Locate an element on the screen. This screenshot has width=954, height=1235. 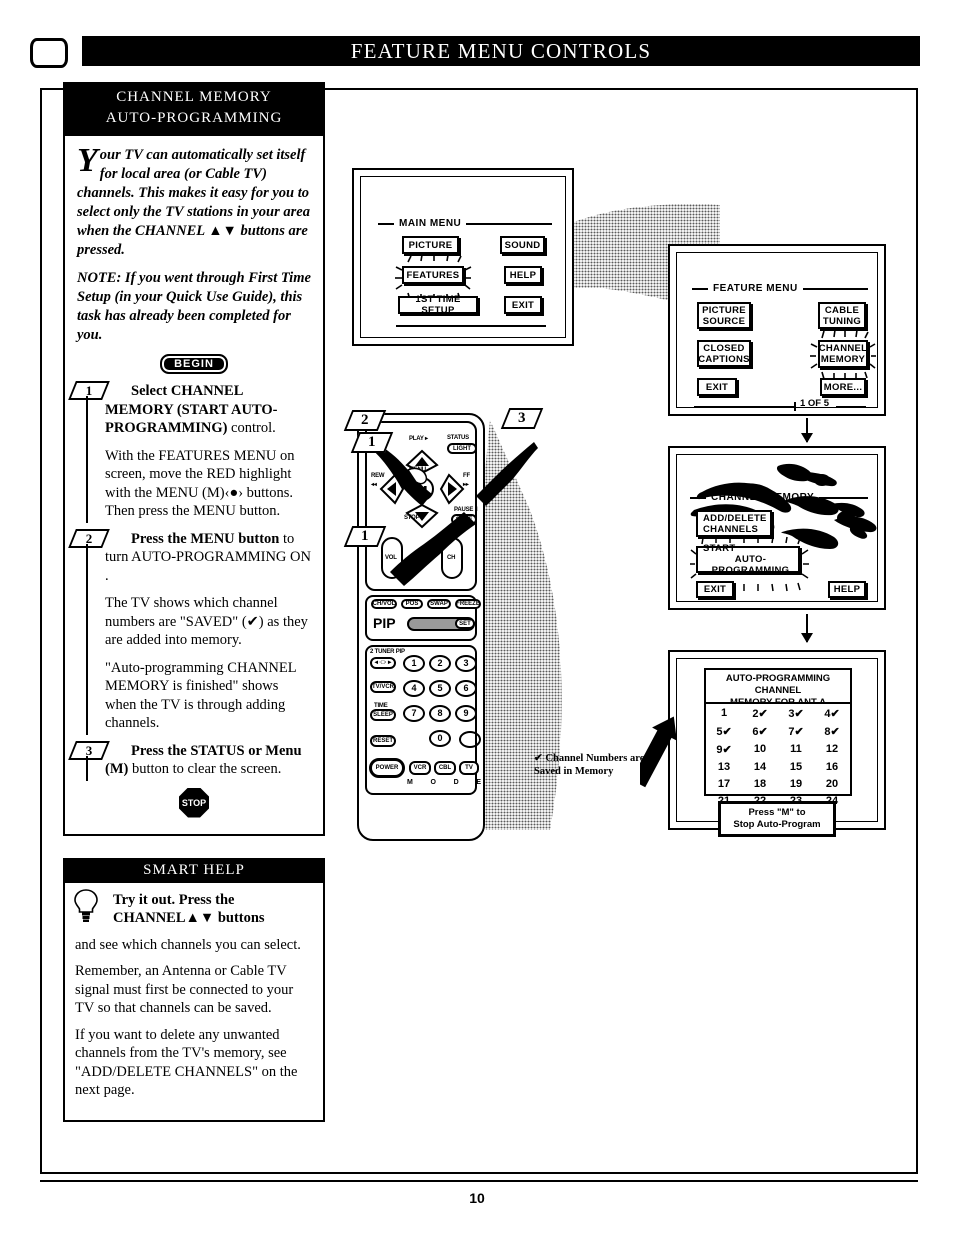
menu-item-features: FEATURES is located at coordinates (433, 275).